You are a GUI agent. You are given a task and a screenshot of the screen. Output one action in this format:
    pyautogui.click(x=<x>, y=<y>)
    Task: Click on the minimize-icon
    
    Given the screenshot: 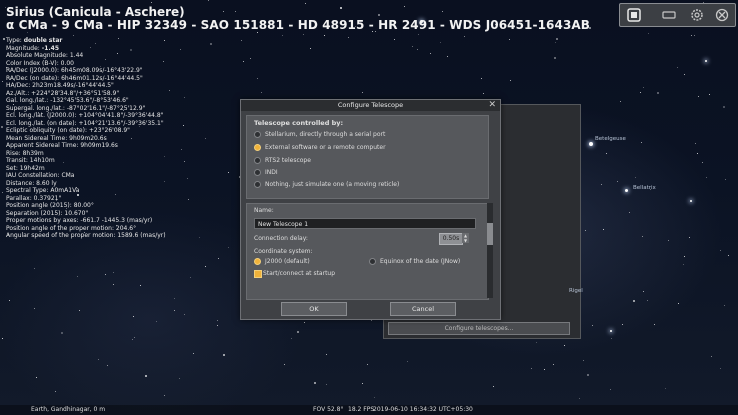 What is the action you would take?
    pyautogui.click(x=669, y=15)
    